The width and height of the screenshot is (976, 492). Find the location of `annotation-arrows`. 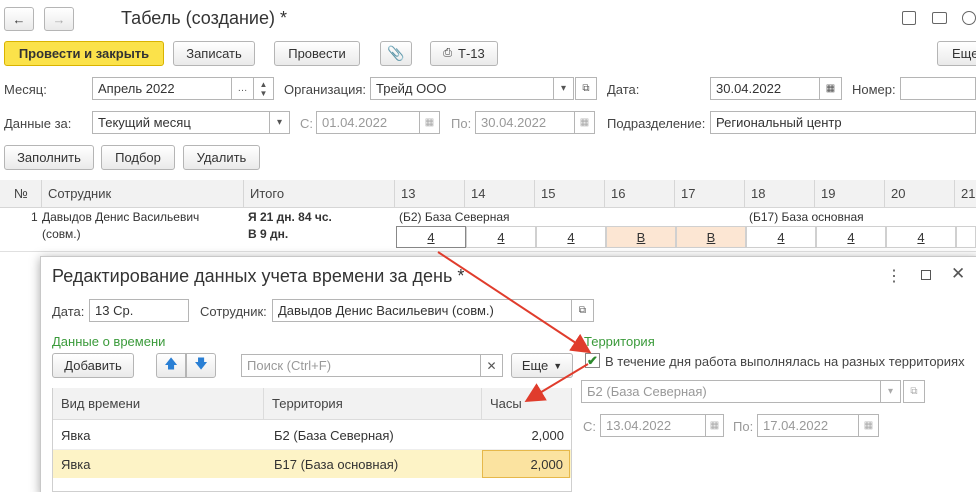

annotation-arrows is located at coordinates (514, 327).